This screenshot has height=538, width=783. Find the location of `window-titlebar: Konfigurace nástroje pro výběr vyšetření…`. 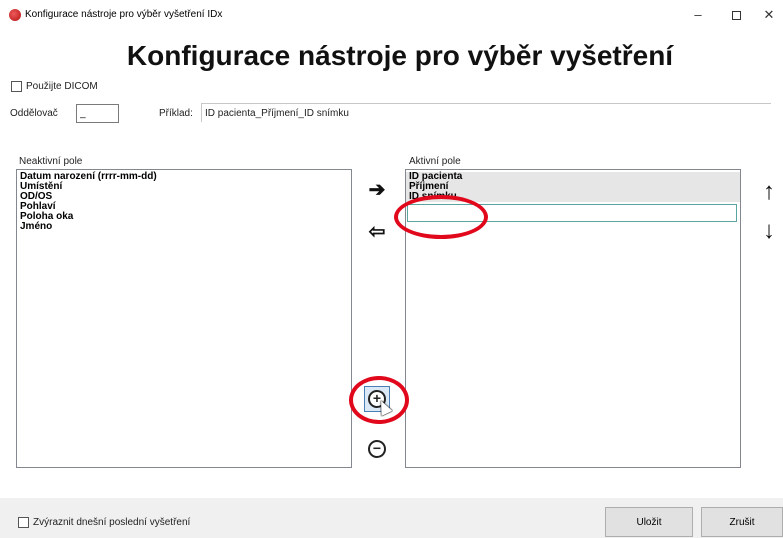

window-titlebar: Konfigurace nástroje pro výběr vyšetření… is located at coordinates (391, 15).